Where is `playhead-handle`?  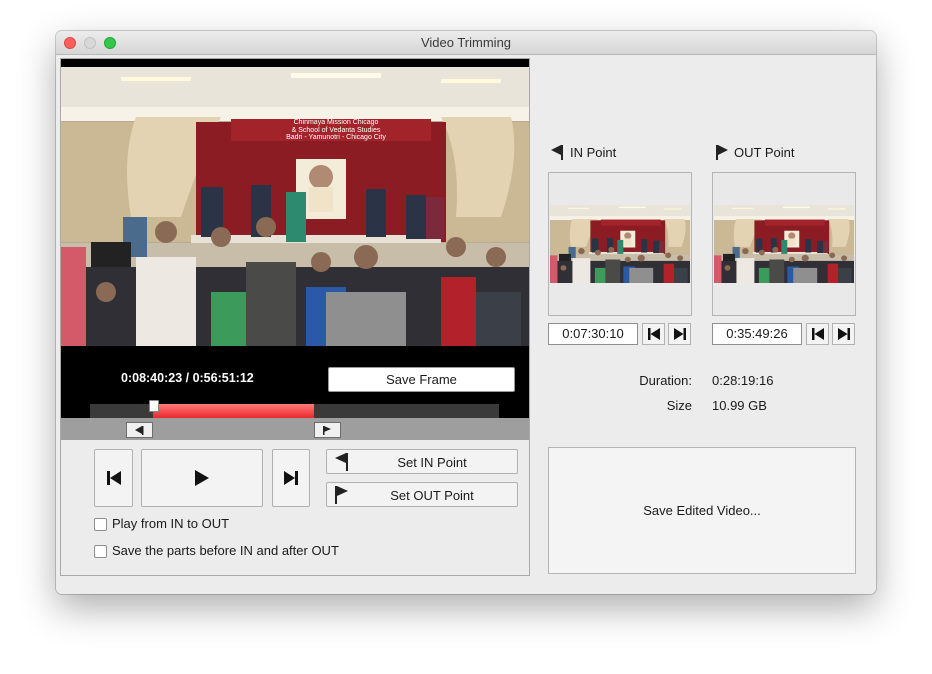
playhead-handle is located at coordinates (153, 406).